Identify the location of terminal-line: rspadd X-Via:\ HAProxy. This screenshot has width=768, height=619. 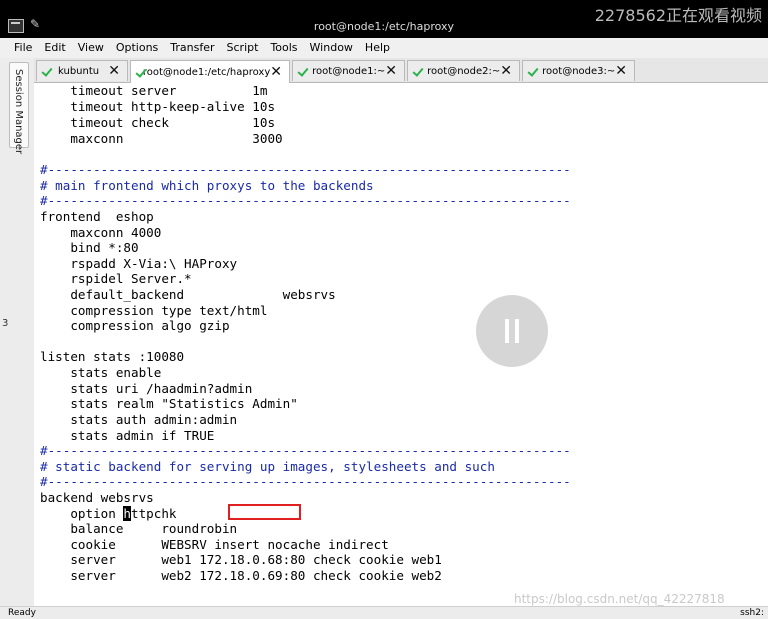
(139, 263).